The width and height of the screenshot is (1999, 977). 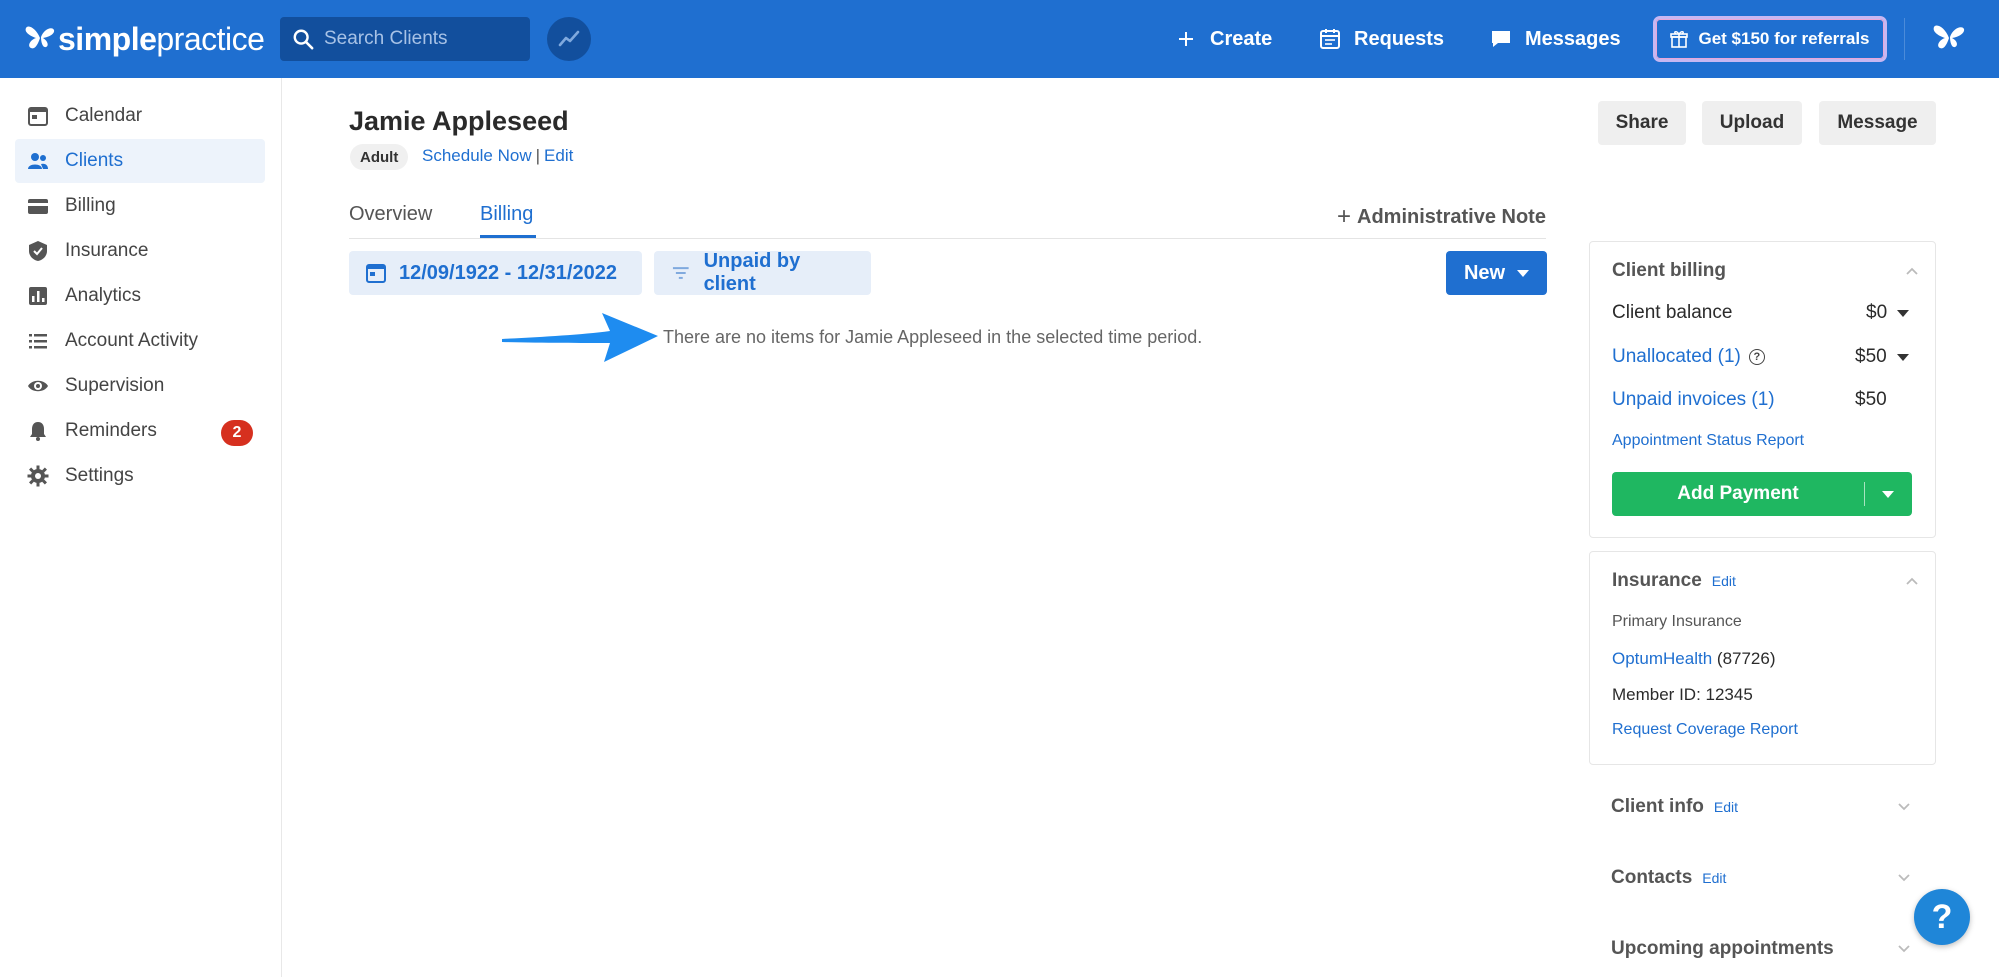 What do you see at coordinates (104, 115) in the screenshot?
I see `sidebar-item-label: Calendar` at bounding box center [104, 115].